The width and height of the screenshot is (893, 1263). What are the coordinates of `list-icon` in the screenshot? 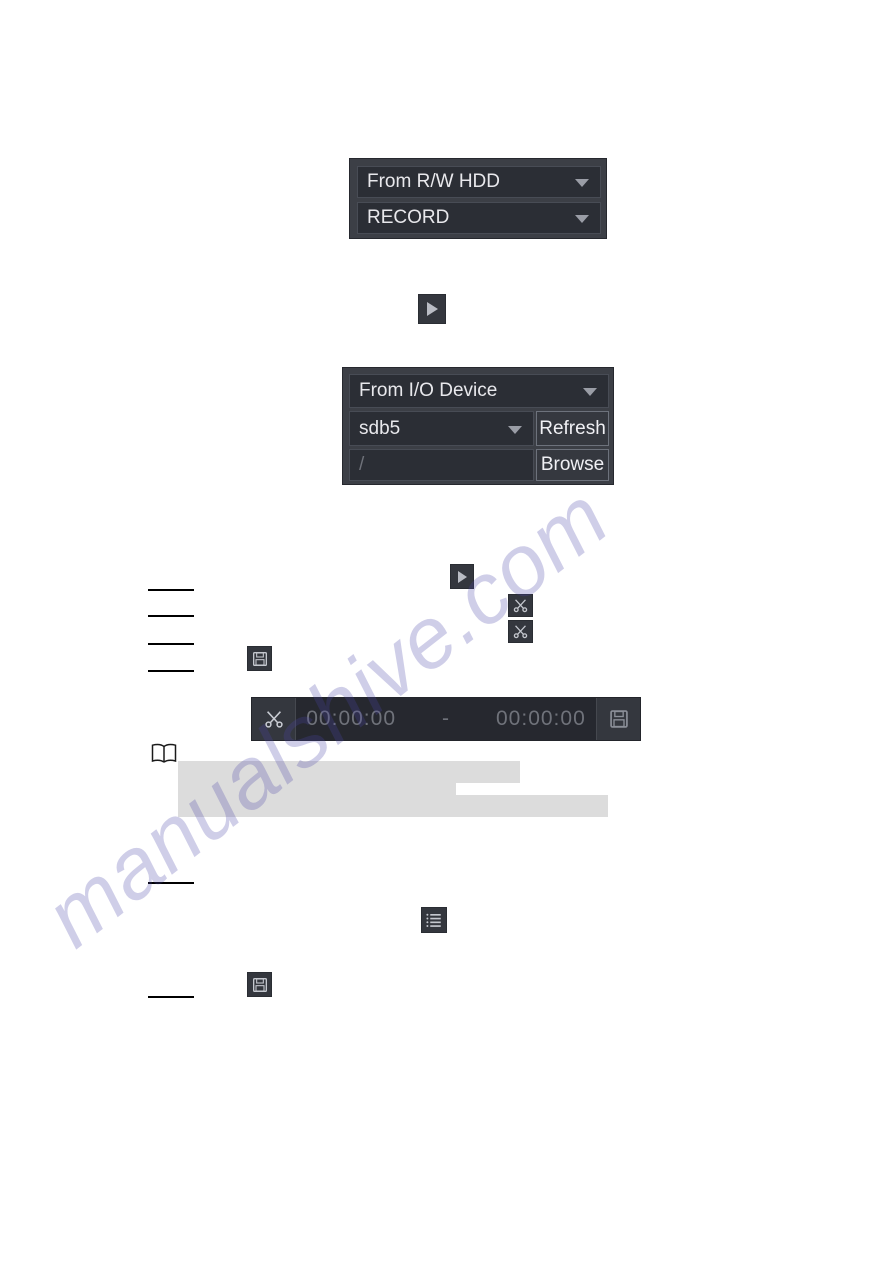 It's located at (433, 920).